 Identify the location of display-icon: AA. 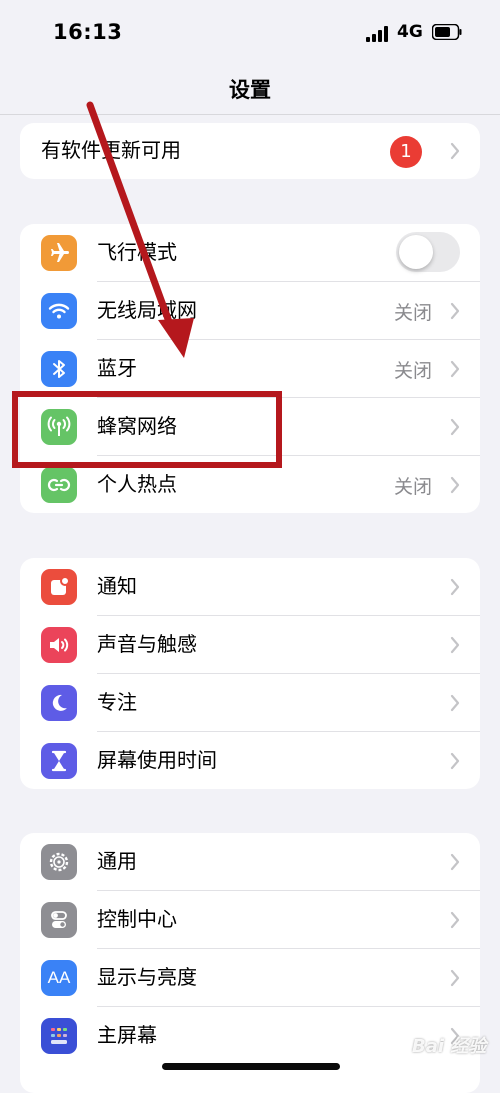
(59, 978).